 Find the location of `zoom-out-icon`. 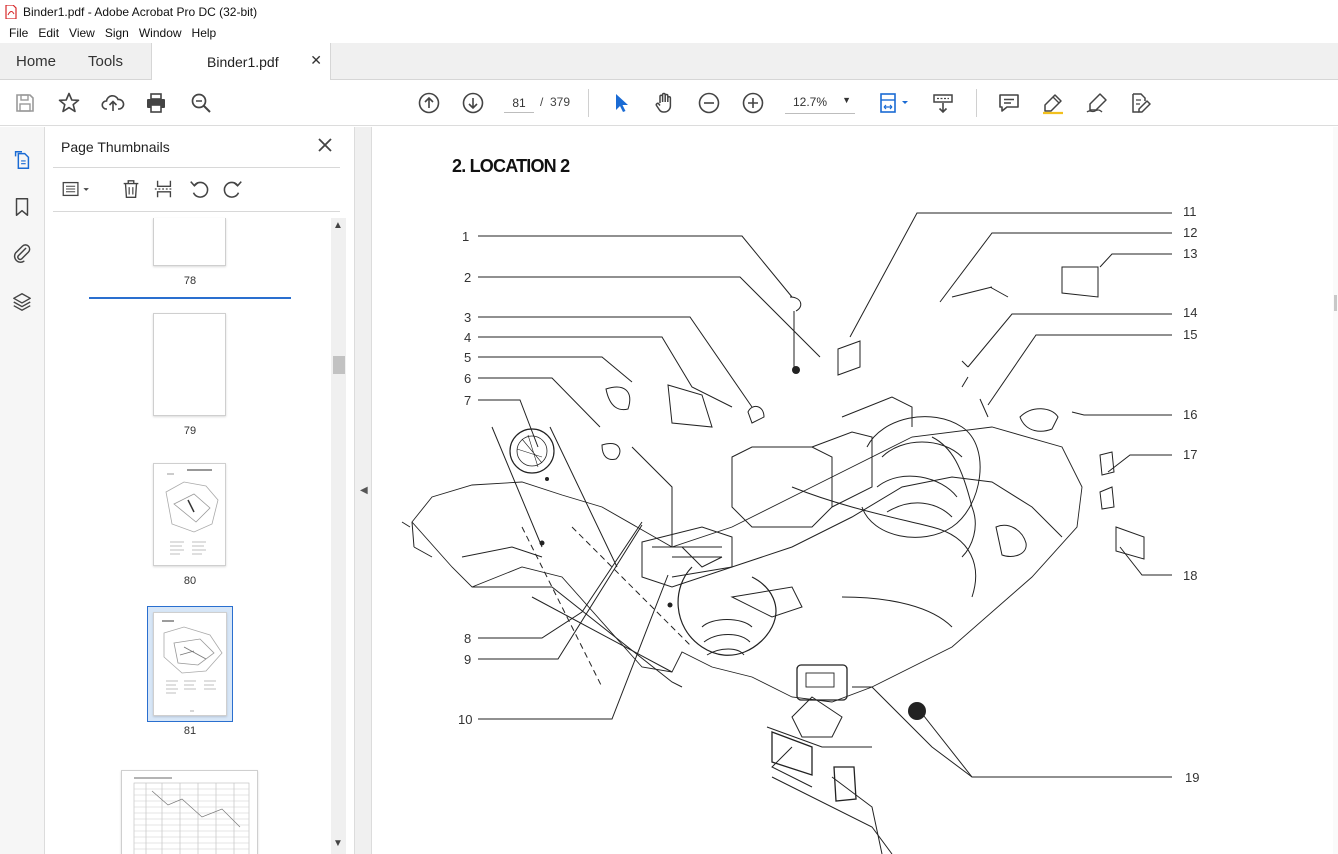

zoom-out-icon is located at coordinates (709, 103).